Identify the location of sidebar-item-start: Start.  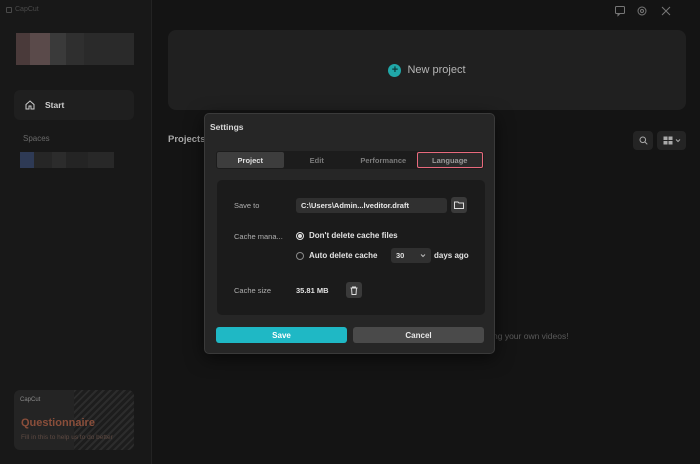
(74, 105).